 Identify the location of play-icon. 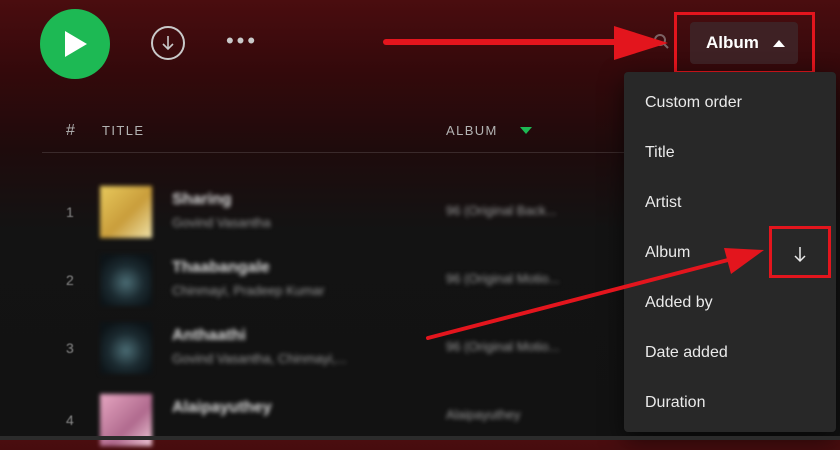
(76, 44).